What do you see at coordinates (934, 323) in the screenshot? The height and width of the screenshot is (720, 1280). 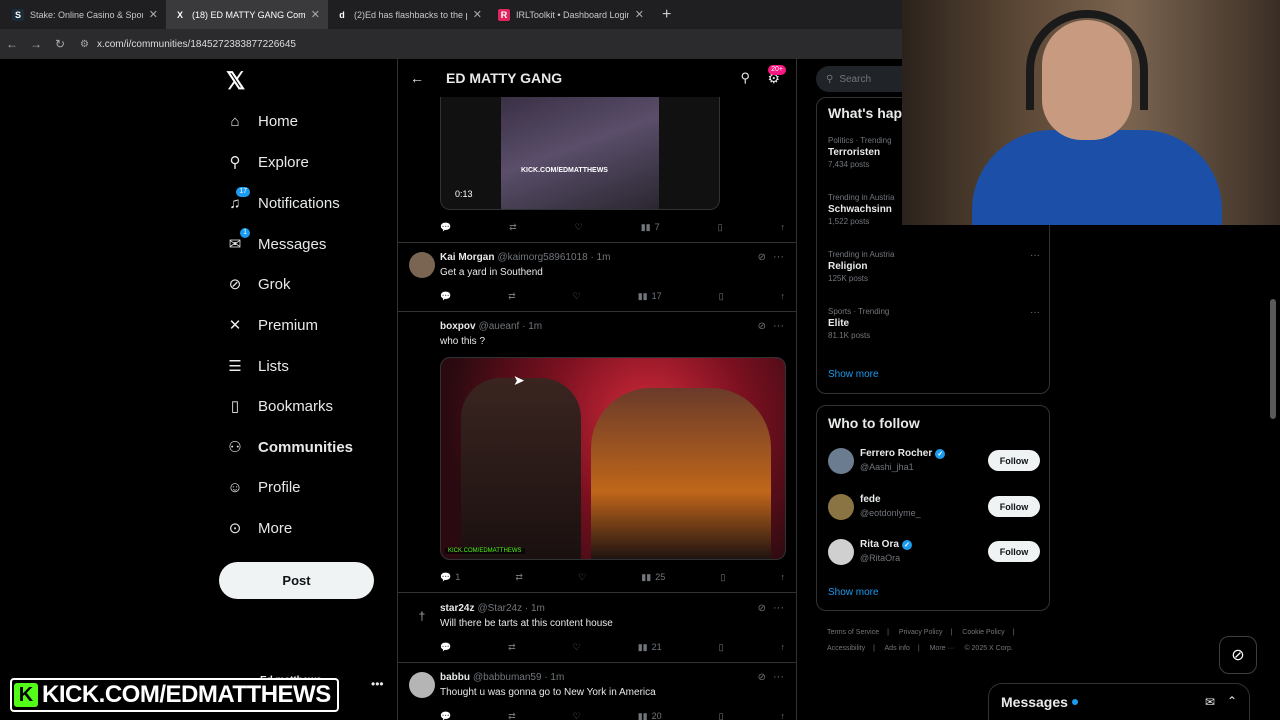 I see `trend-item: Sports · Trending Elite 81.1K posts ···` at bounding box center [934, 323].